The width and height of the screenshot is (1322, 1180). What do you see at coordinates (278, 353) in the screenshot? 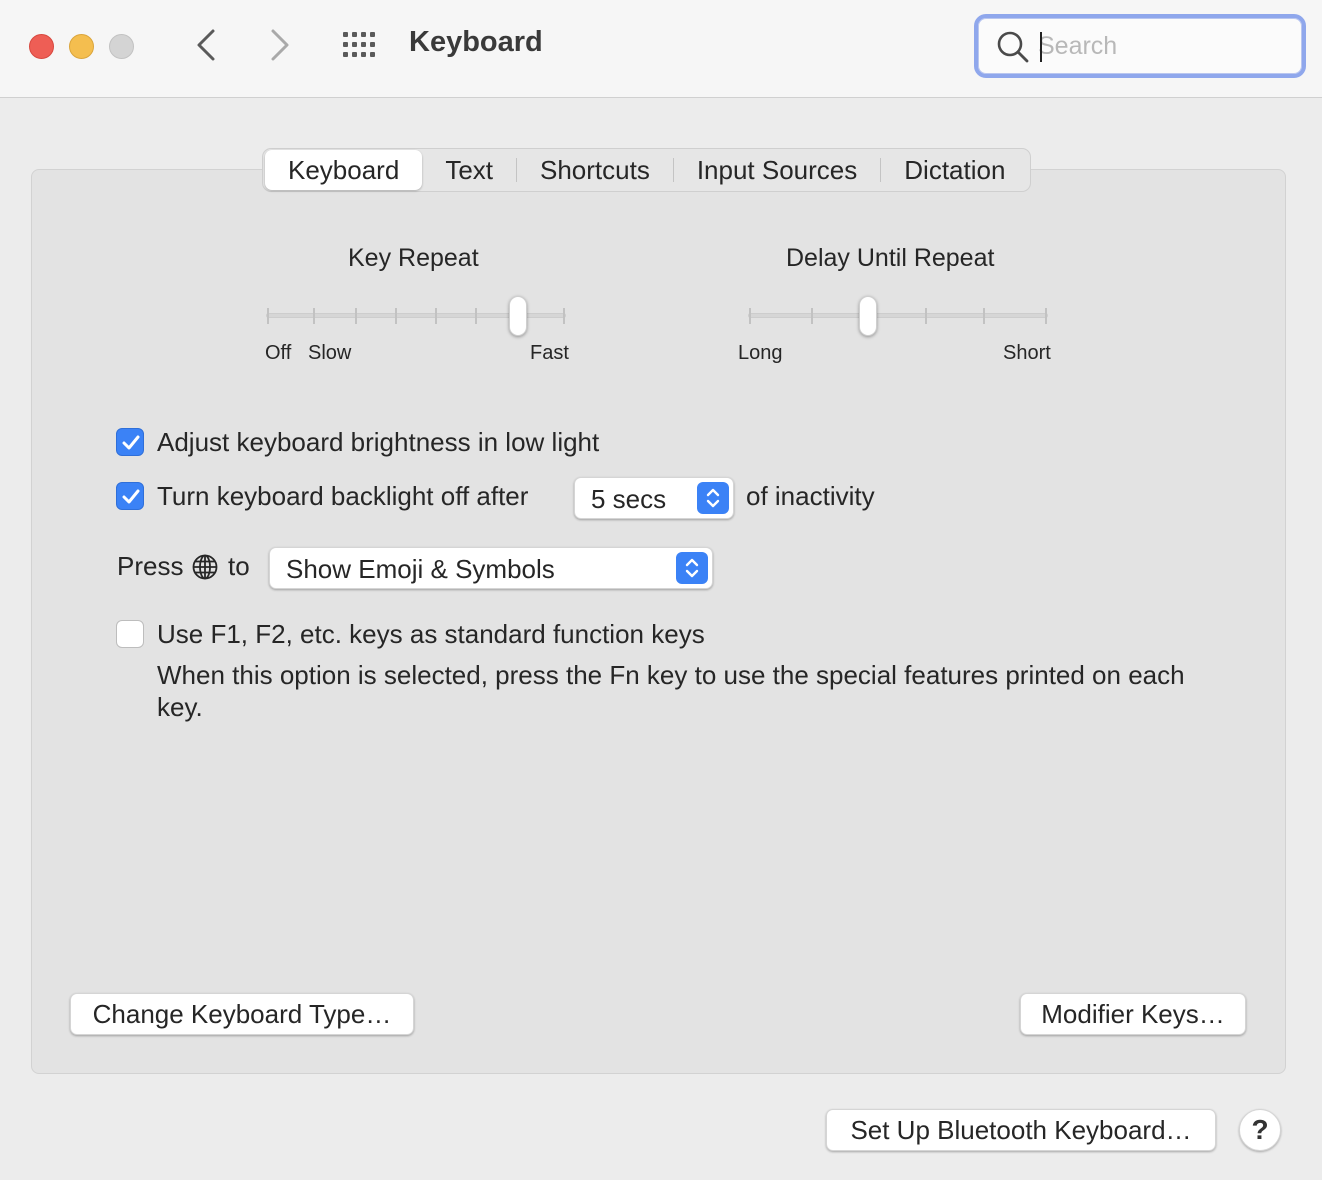
I see `key-repeat-off-label: Off` at bounding box center [278, 353].